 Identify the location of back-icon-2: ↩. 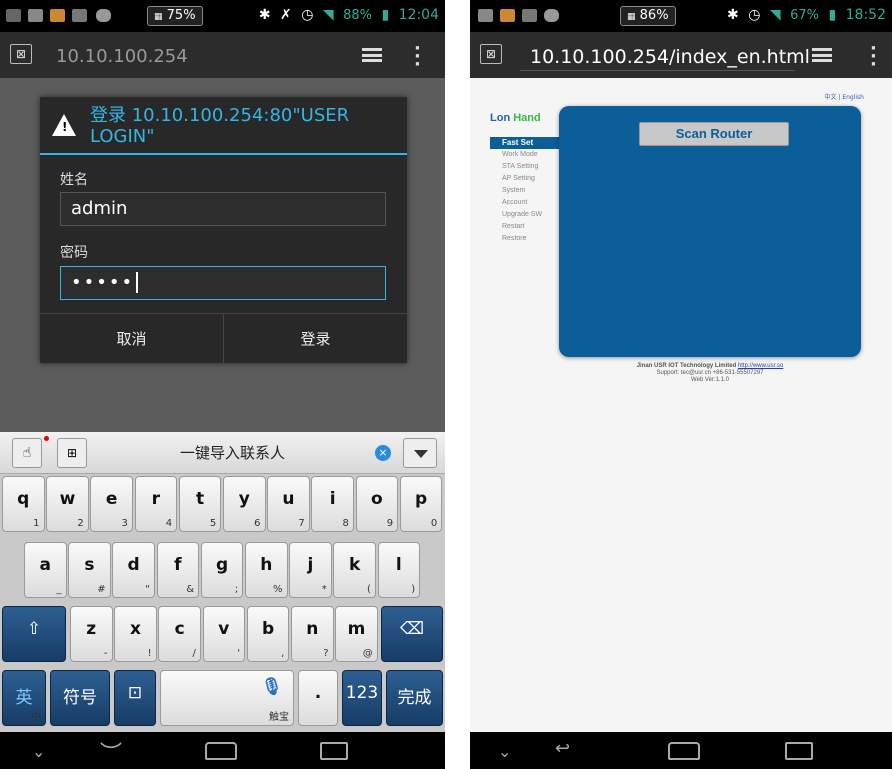
(562, 748).